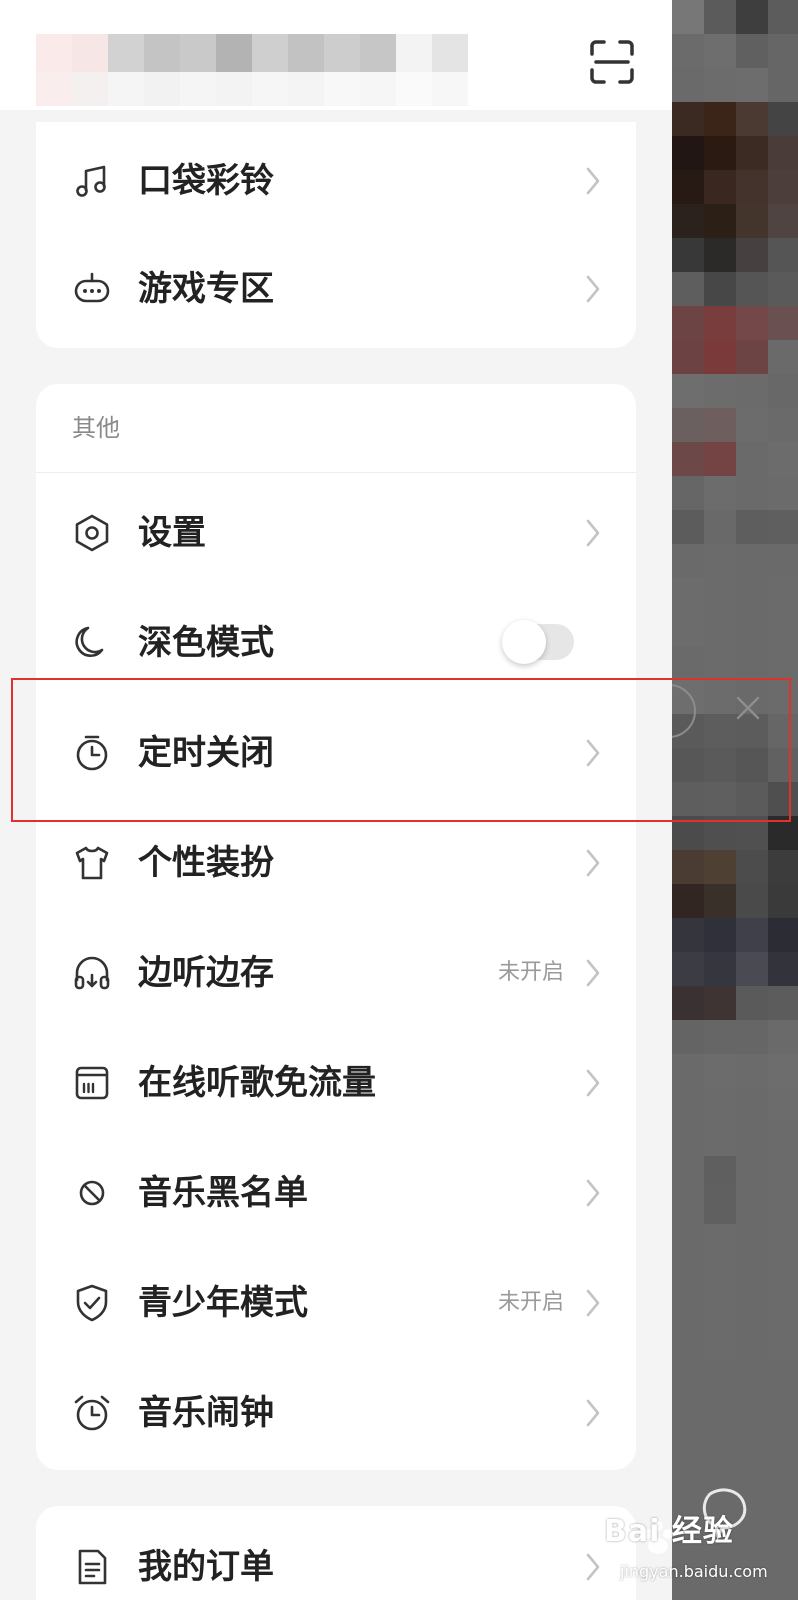 The height and width of the screenshot is (1600, 798). What do you see at coordinates (524, 642) in the screenshot?
I see `toggle-knob` at bounding box center [524, 642].